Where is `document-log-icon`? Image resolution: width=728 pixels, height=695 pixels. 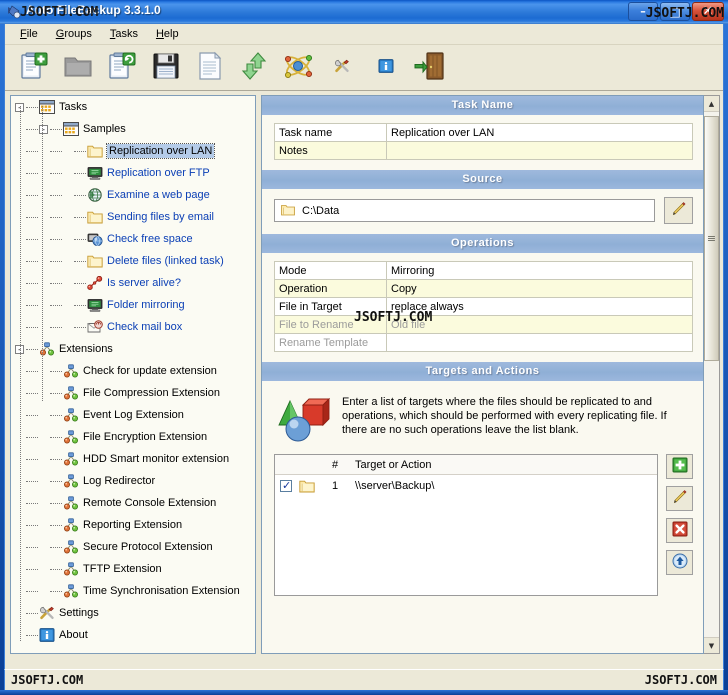 document-log-icon is located at coordinates (210, 67).